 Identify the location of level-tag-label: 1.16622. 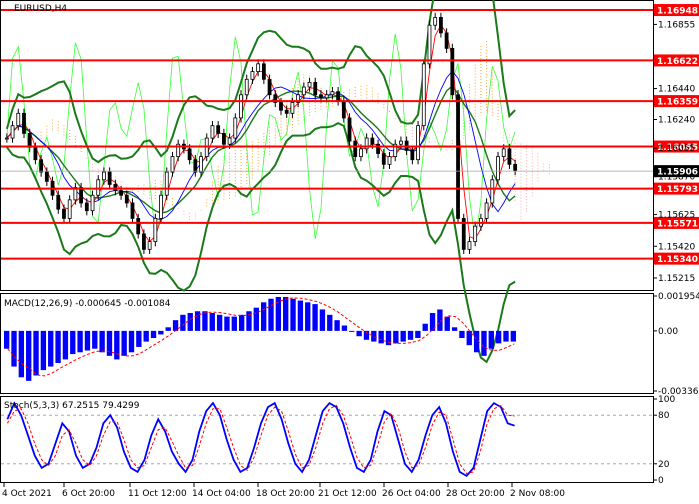
(677, 62).